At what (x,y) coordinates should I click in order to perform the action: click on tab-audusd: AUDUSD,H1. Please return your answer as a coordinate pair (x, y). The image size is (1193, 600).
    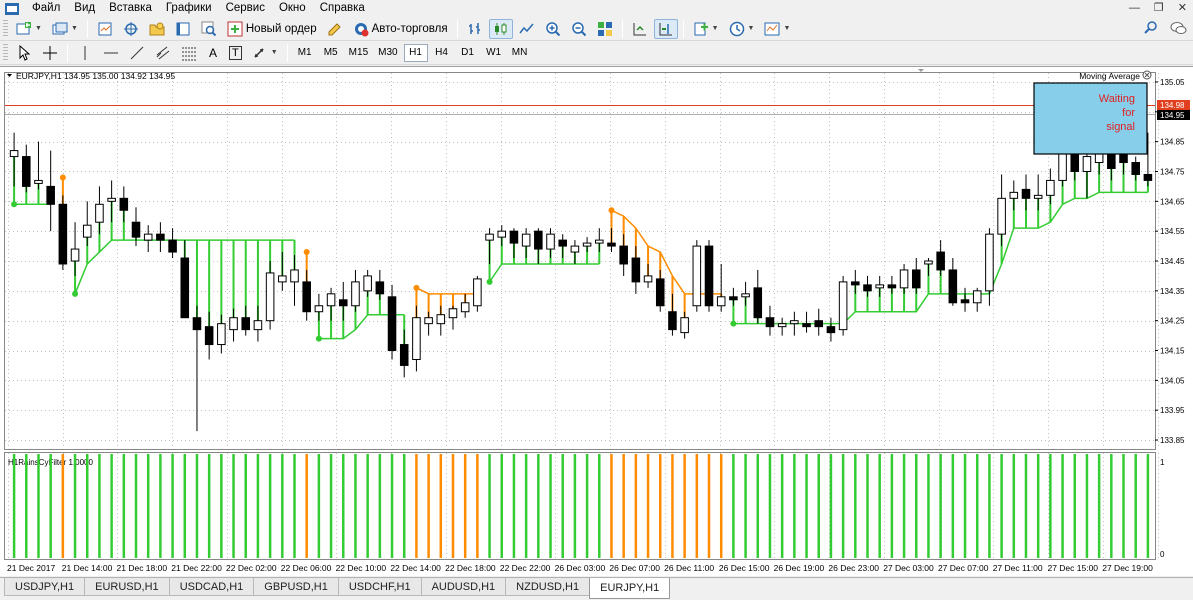
    Looking at the image, I should click on (463, 587).